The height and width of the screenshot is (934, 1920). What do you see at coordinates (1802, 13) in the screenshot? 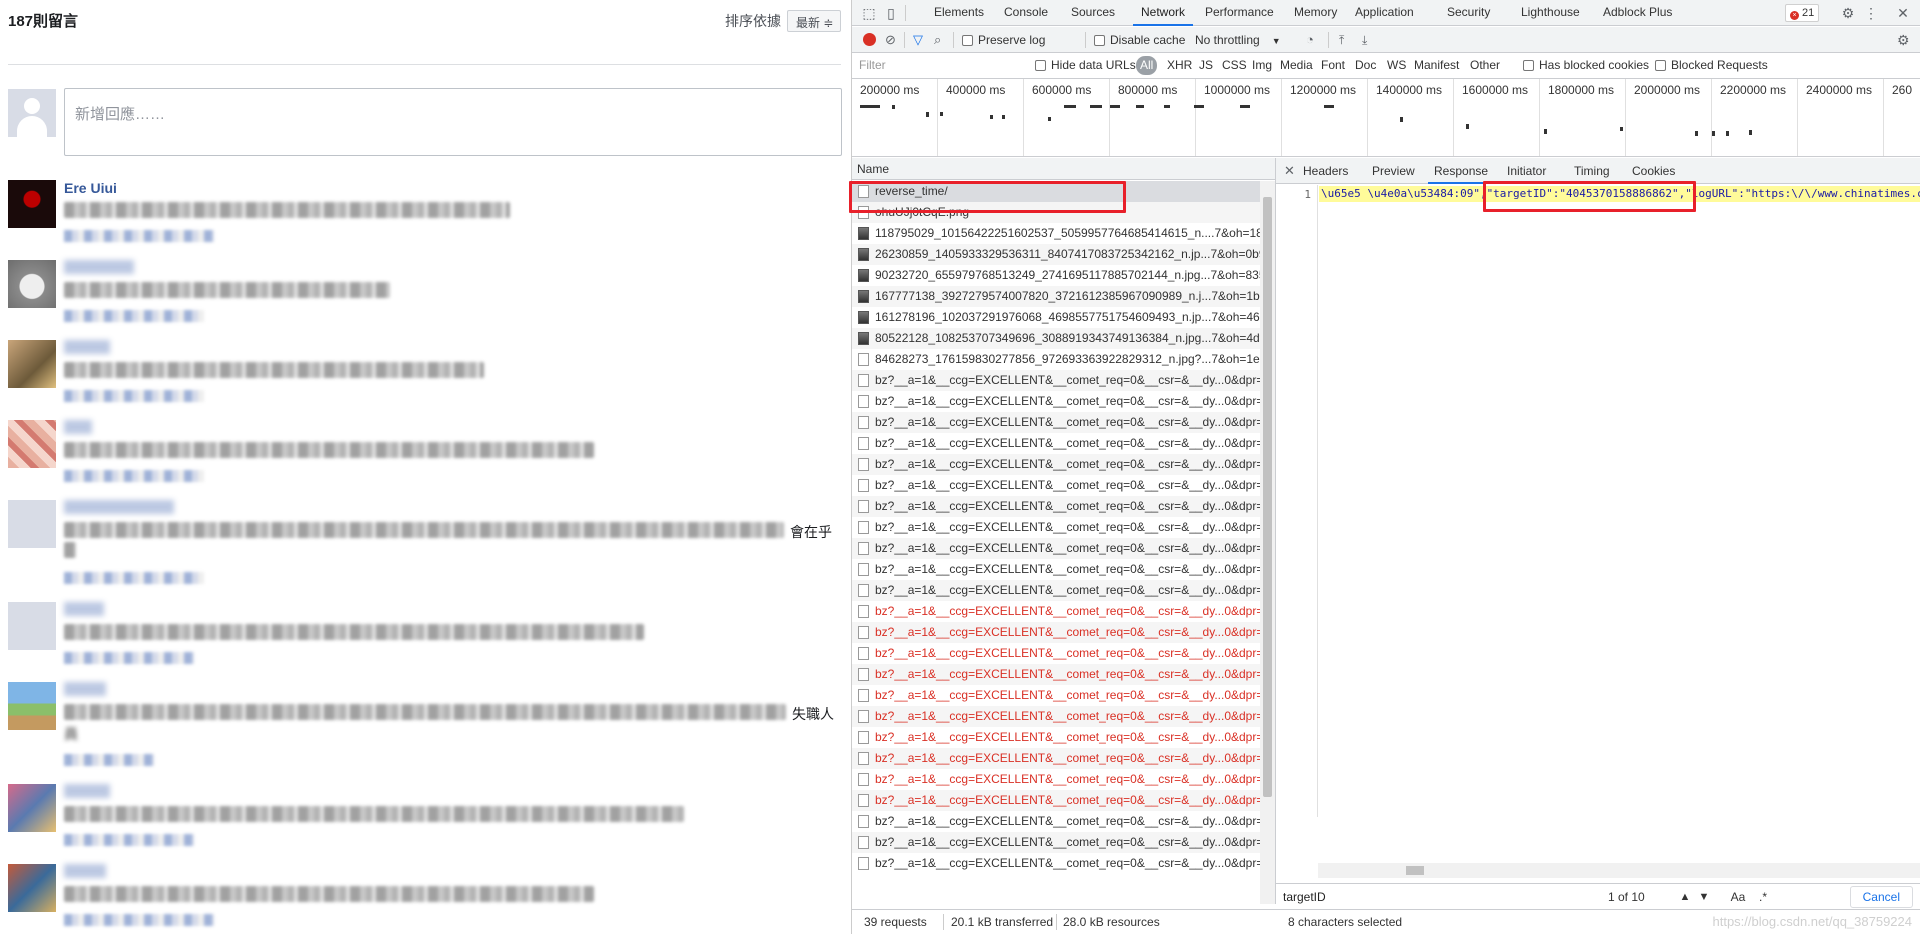
I see `error-counter: × 21` at bounding box center [1802, 13].